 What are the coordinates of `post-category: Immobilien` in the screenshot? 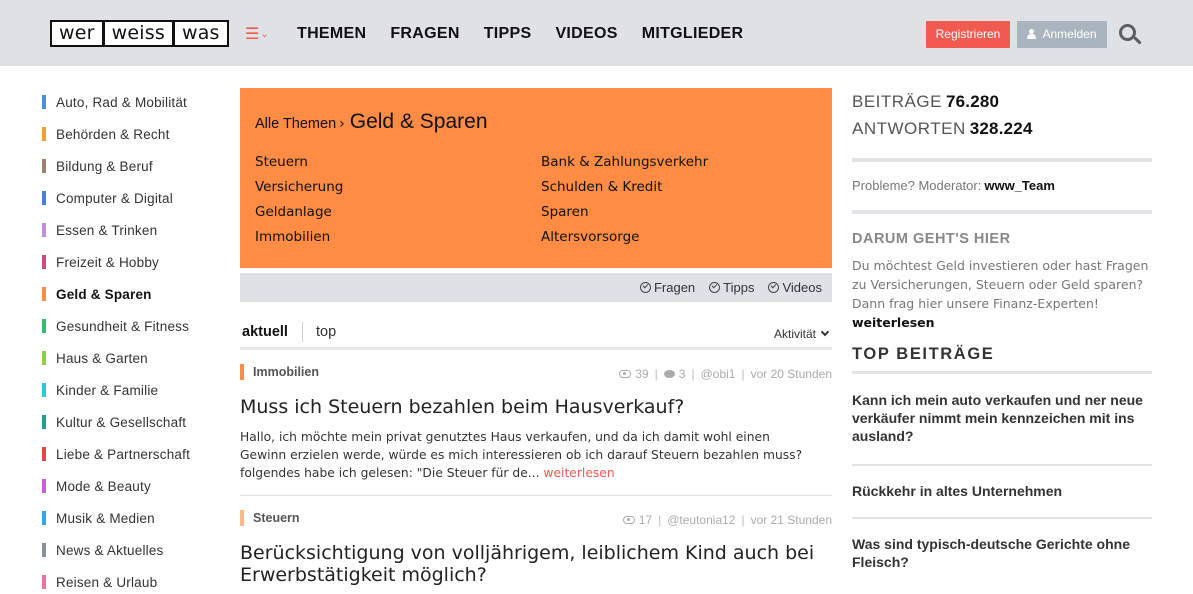 It's located at (279, 372).